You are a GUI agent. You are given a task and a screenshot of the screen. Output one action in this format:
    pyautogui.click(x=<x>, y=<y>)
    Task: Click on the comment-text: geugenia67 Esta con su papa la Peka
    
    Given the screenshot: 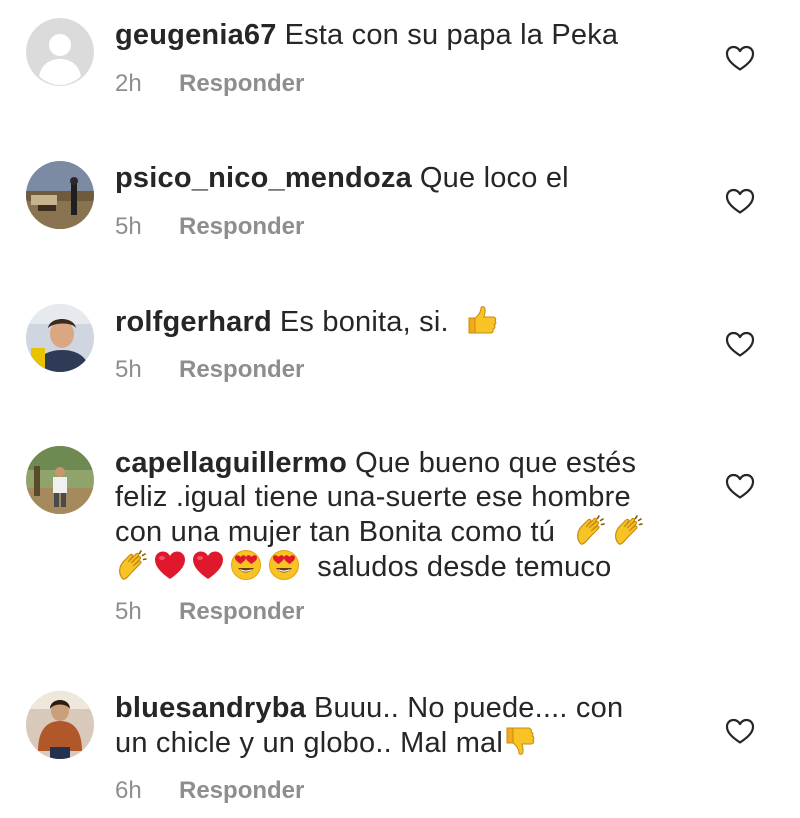 What is the action you would take?
    pyautogui.click(x=402, y=35)
    